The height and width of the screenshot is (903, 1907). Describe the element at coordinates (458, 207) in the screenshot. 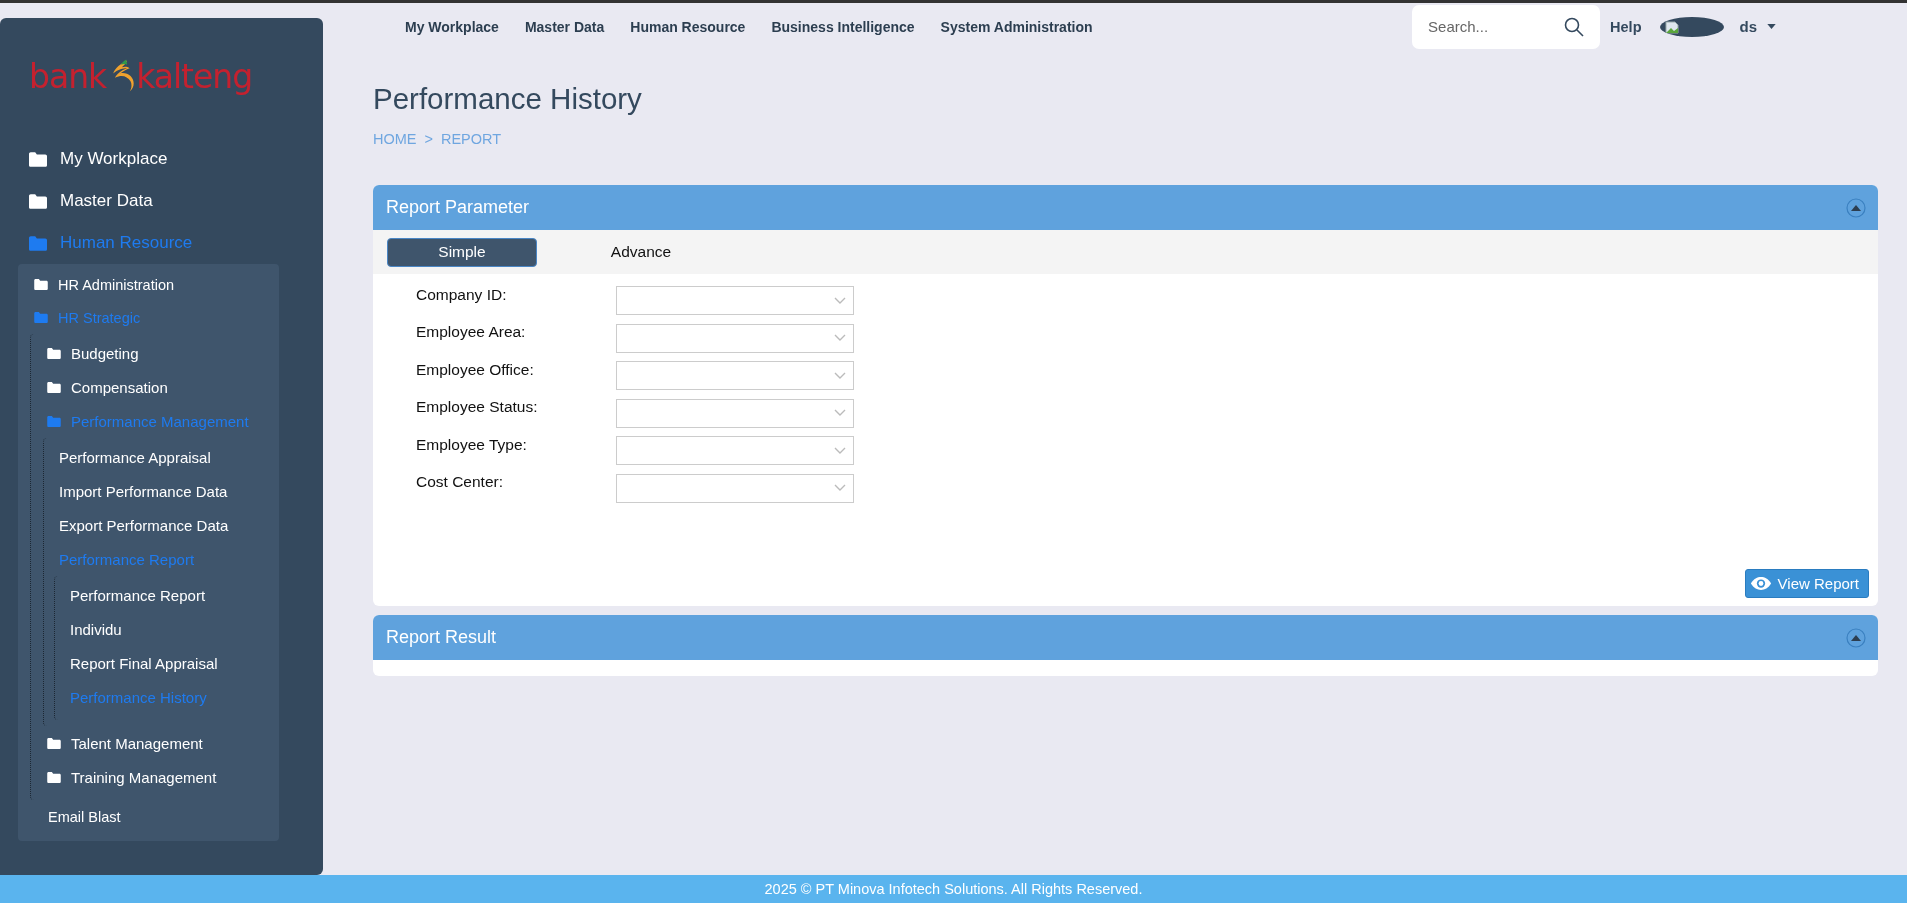

I see `panel-title: Report Parameter` at that location.